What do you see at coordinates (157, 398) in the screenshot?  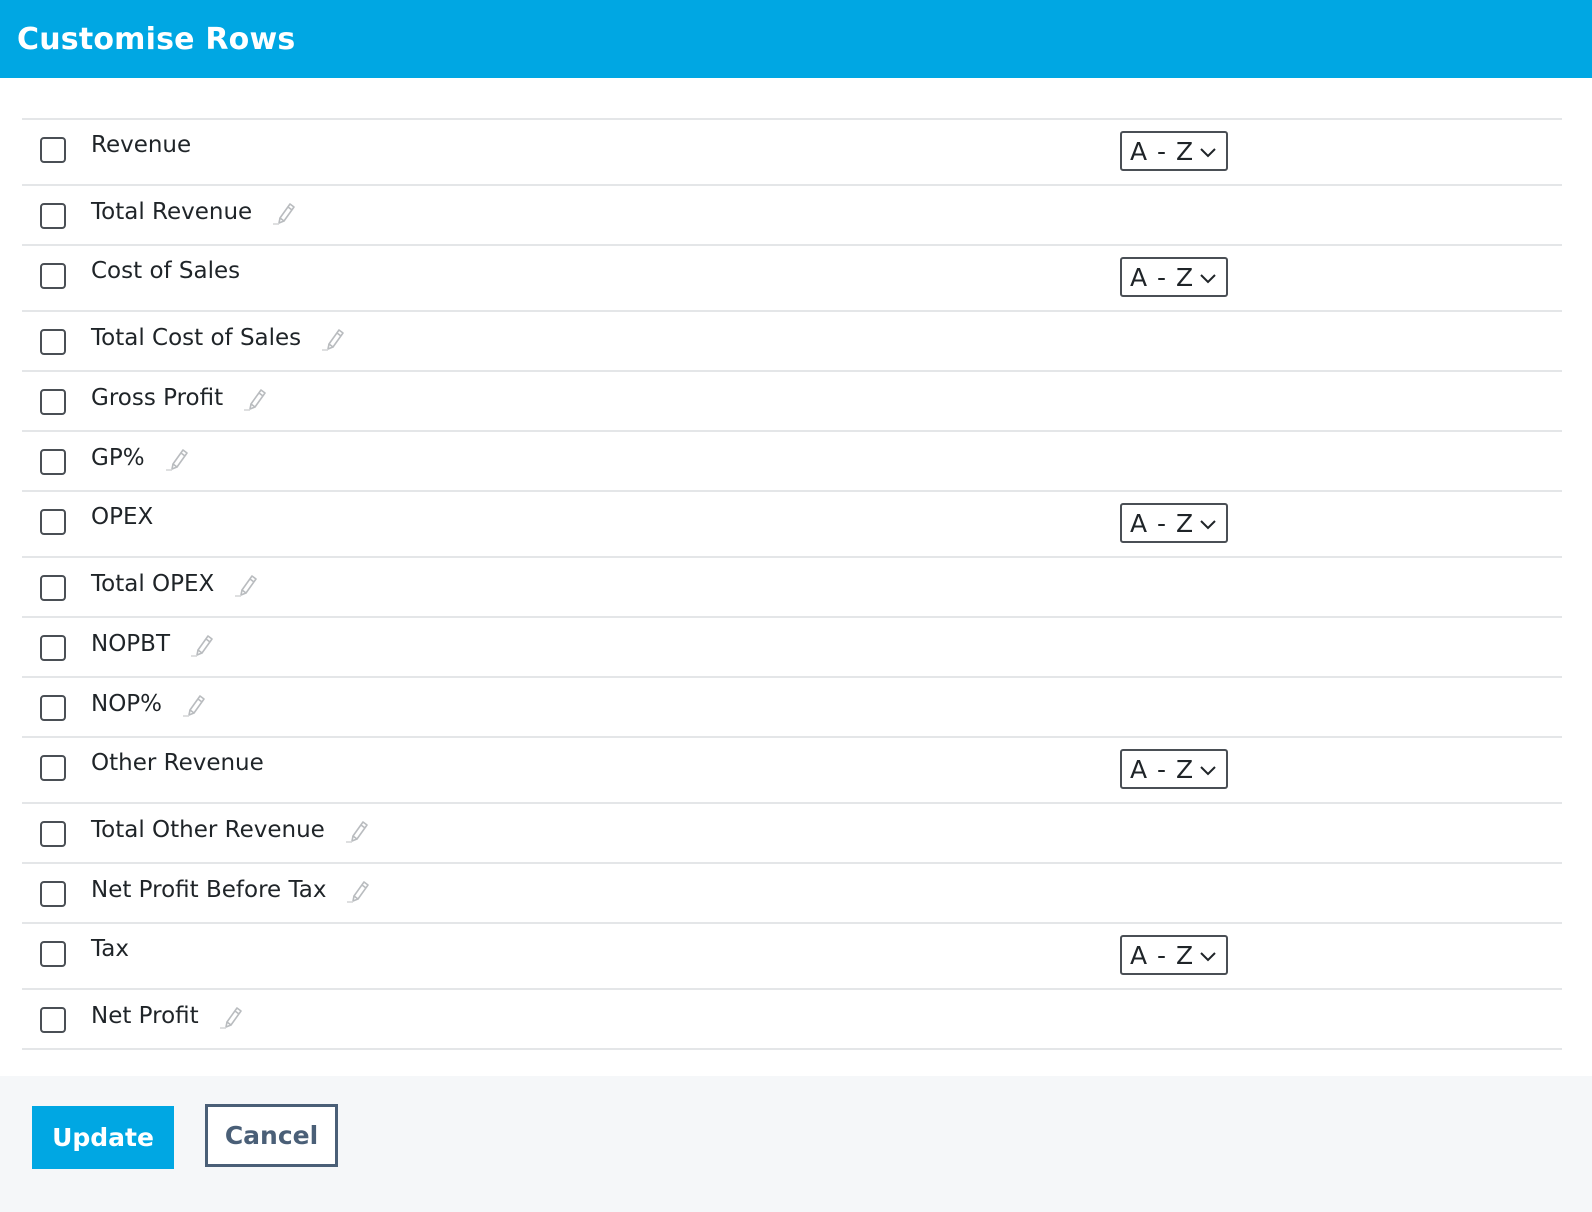 I see `row-label: Gross Profit` at bounding box center [157, 398].